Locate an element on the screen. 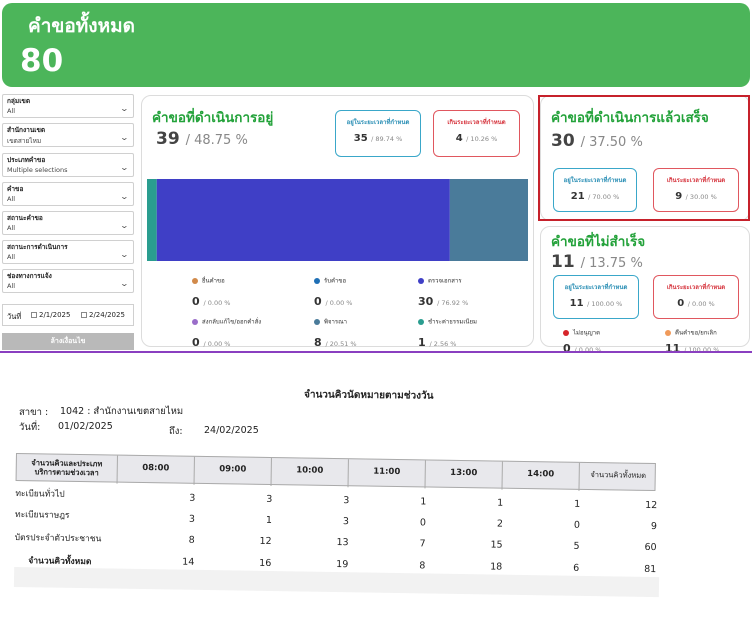  filter-label: คำขอ is located at coordinates (15, 189).